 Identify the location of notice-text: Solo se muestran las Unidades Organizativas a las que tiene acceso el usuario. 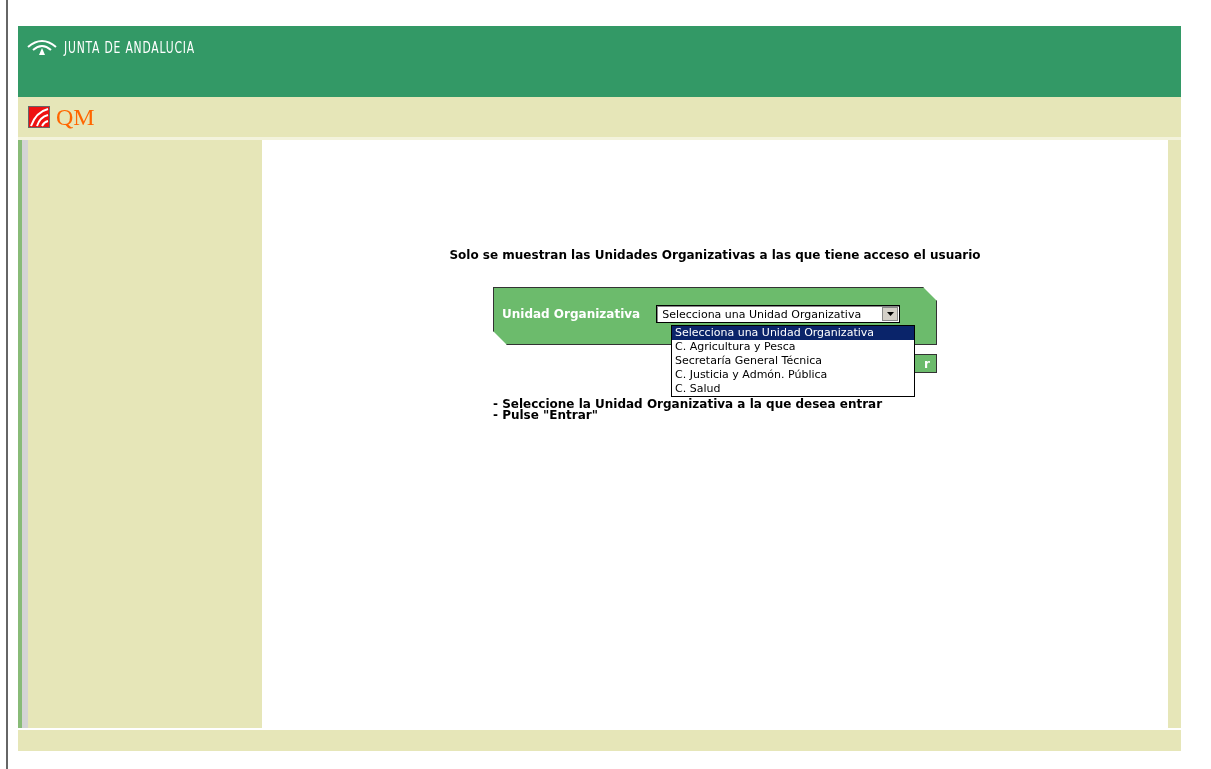
(715, 255).